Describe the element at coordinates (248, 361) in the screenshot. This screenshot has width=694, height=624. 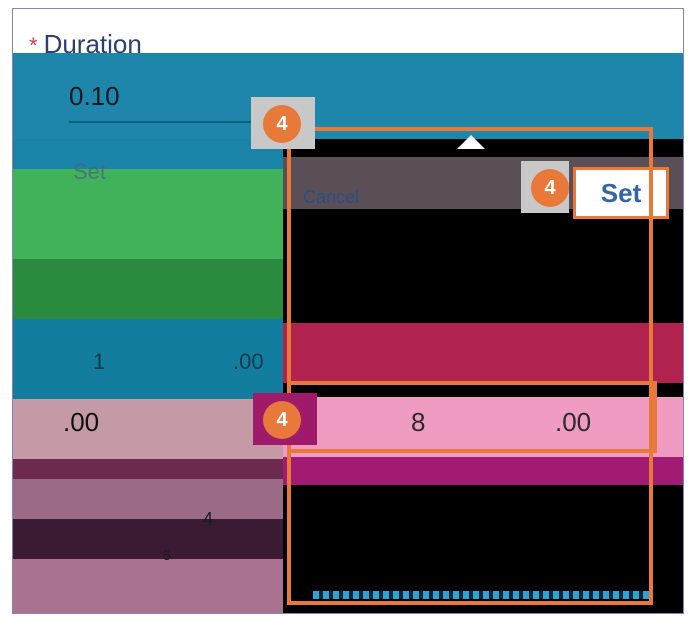
I see `picker-left-cell: .00` at that location.